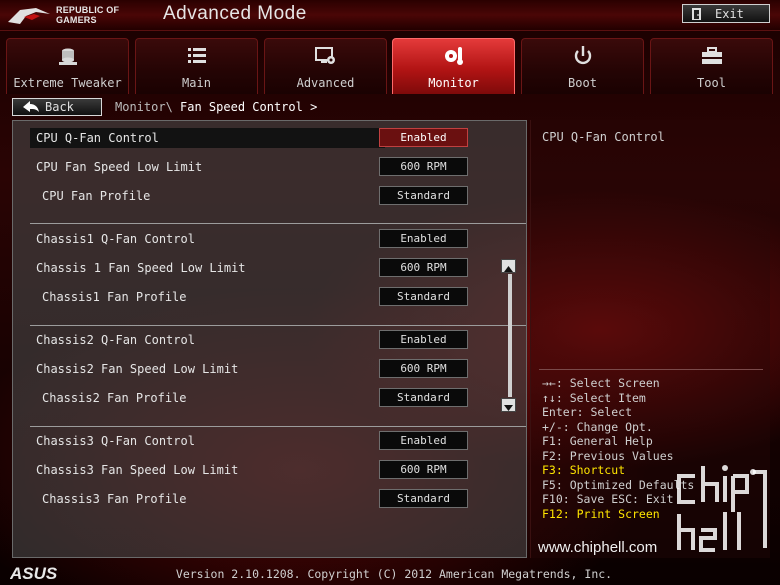  Describe the element at coordinates (324, 55) in the screenshot. I see `advanced-icon` at that location.